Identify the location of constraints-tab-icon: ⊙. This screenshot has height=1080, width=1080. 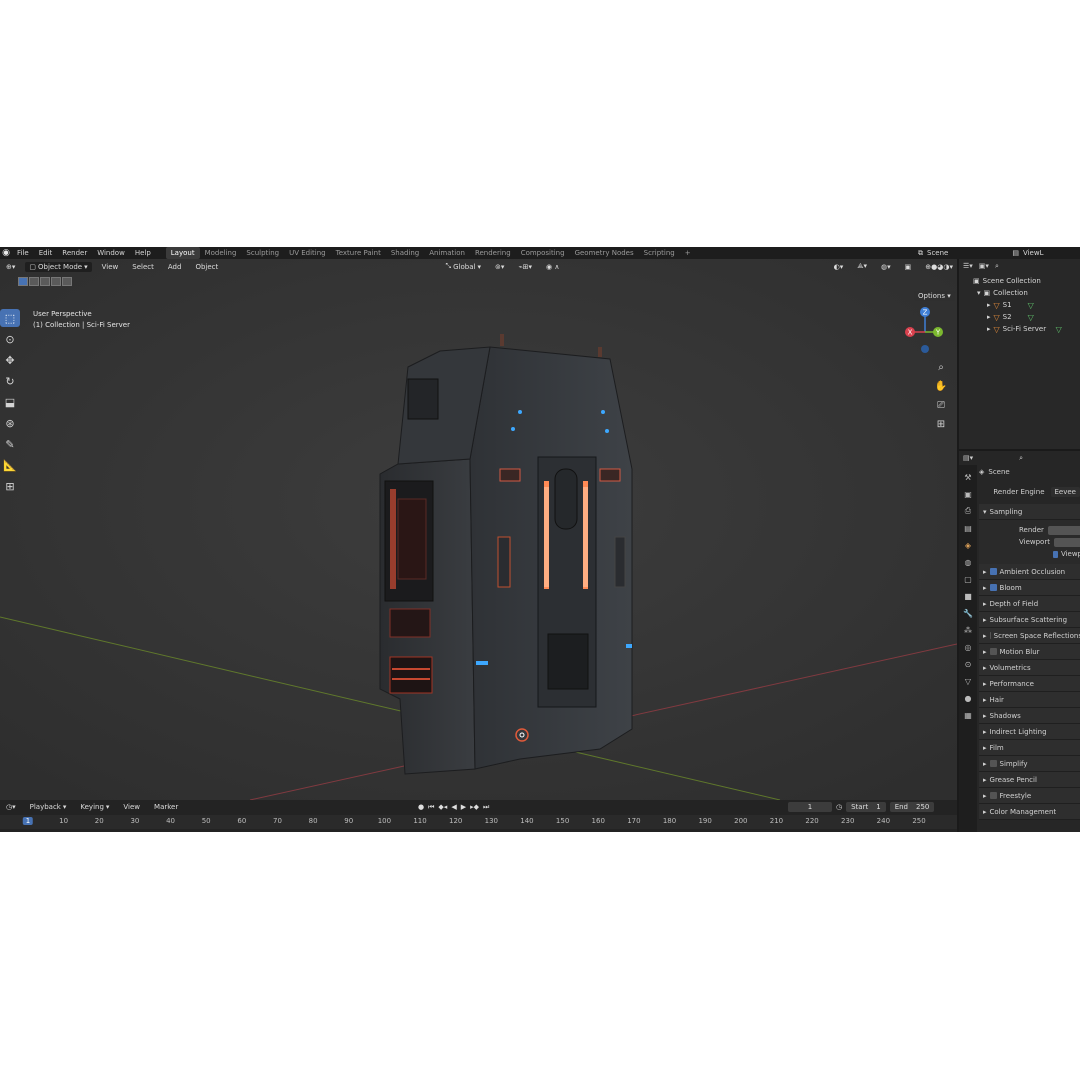
(968, 664).